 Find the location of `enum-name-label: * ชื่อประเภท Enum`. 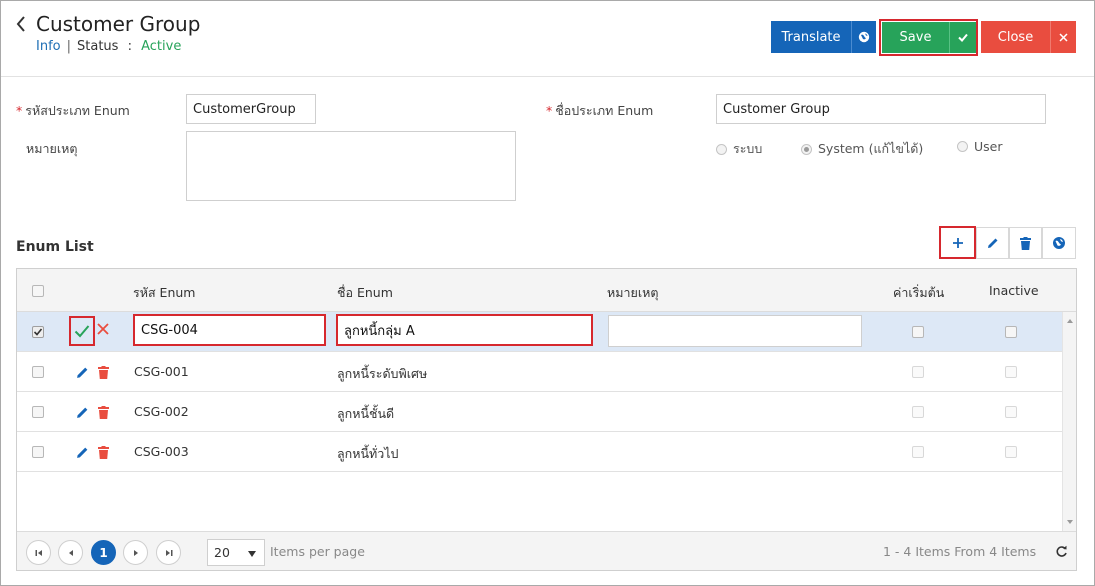

enum-name-label: * ชื่อประเภท Enum is located at coordinates (600, 110).